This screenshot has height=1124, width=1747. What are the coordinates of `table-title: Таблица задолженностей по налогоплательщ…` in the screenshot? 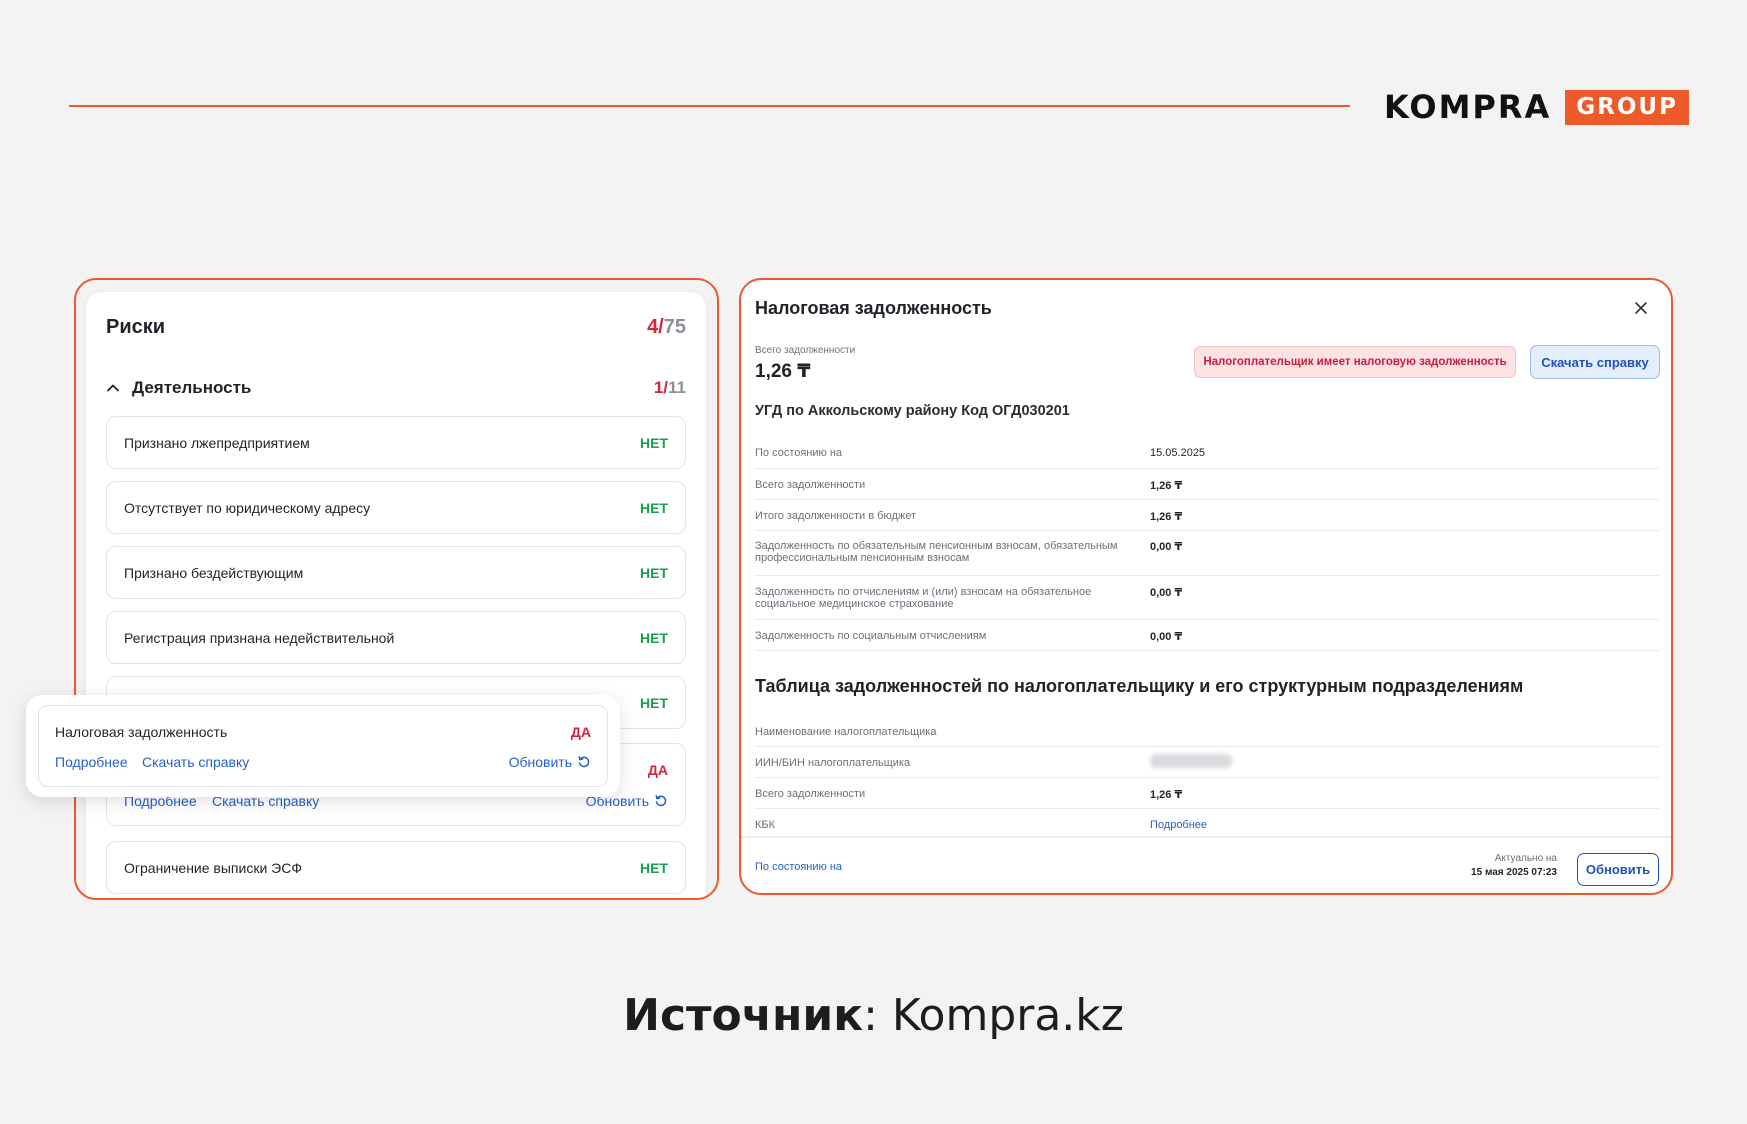 It's located at (1139, 686).